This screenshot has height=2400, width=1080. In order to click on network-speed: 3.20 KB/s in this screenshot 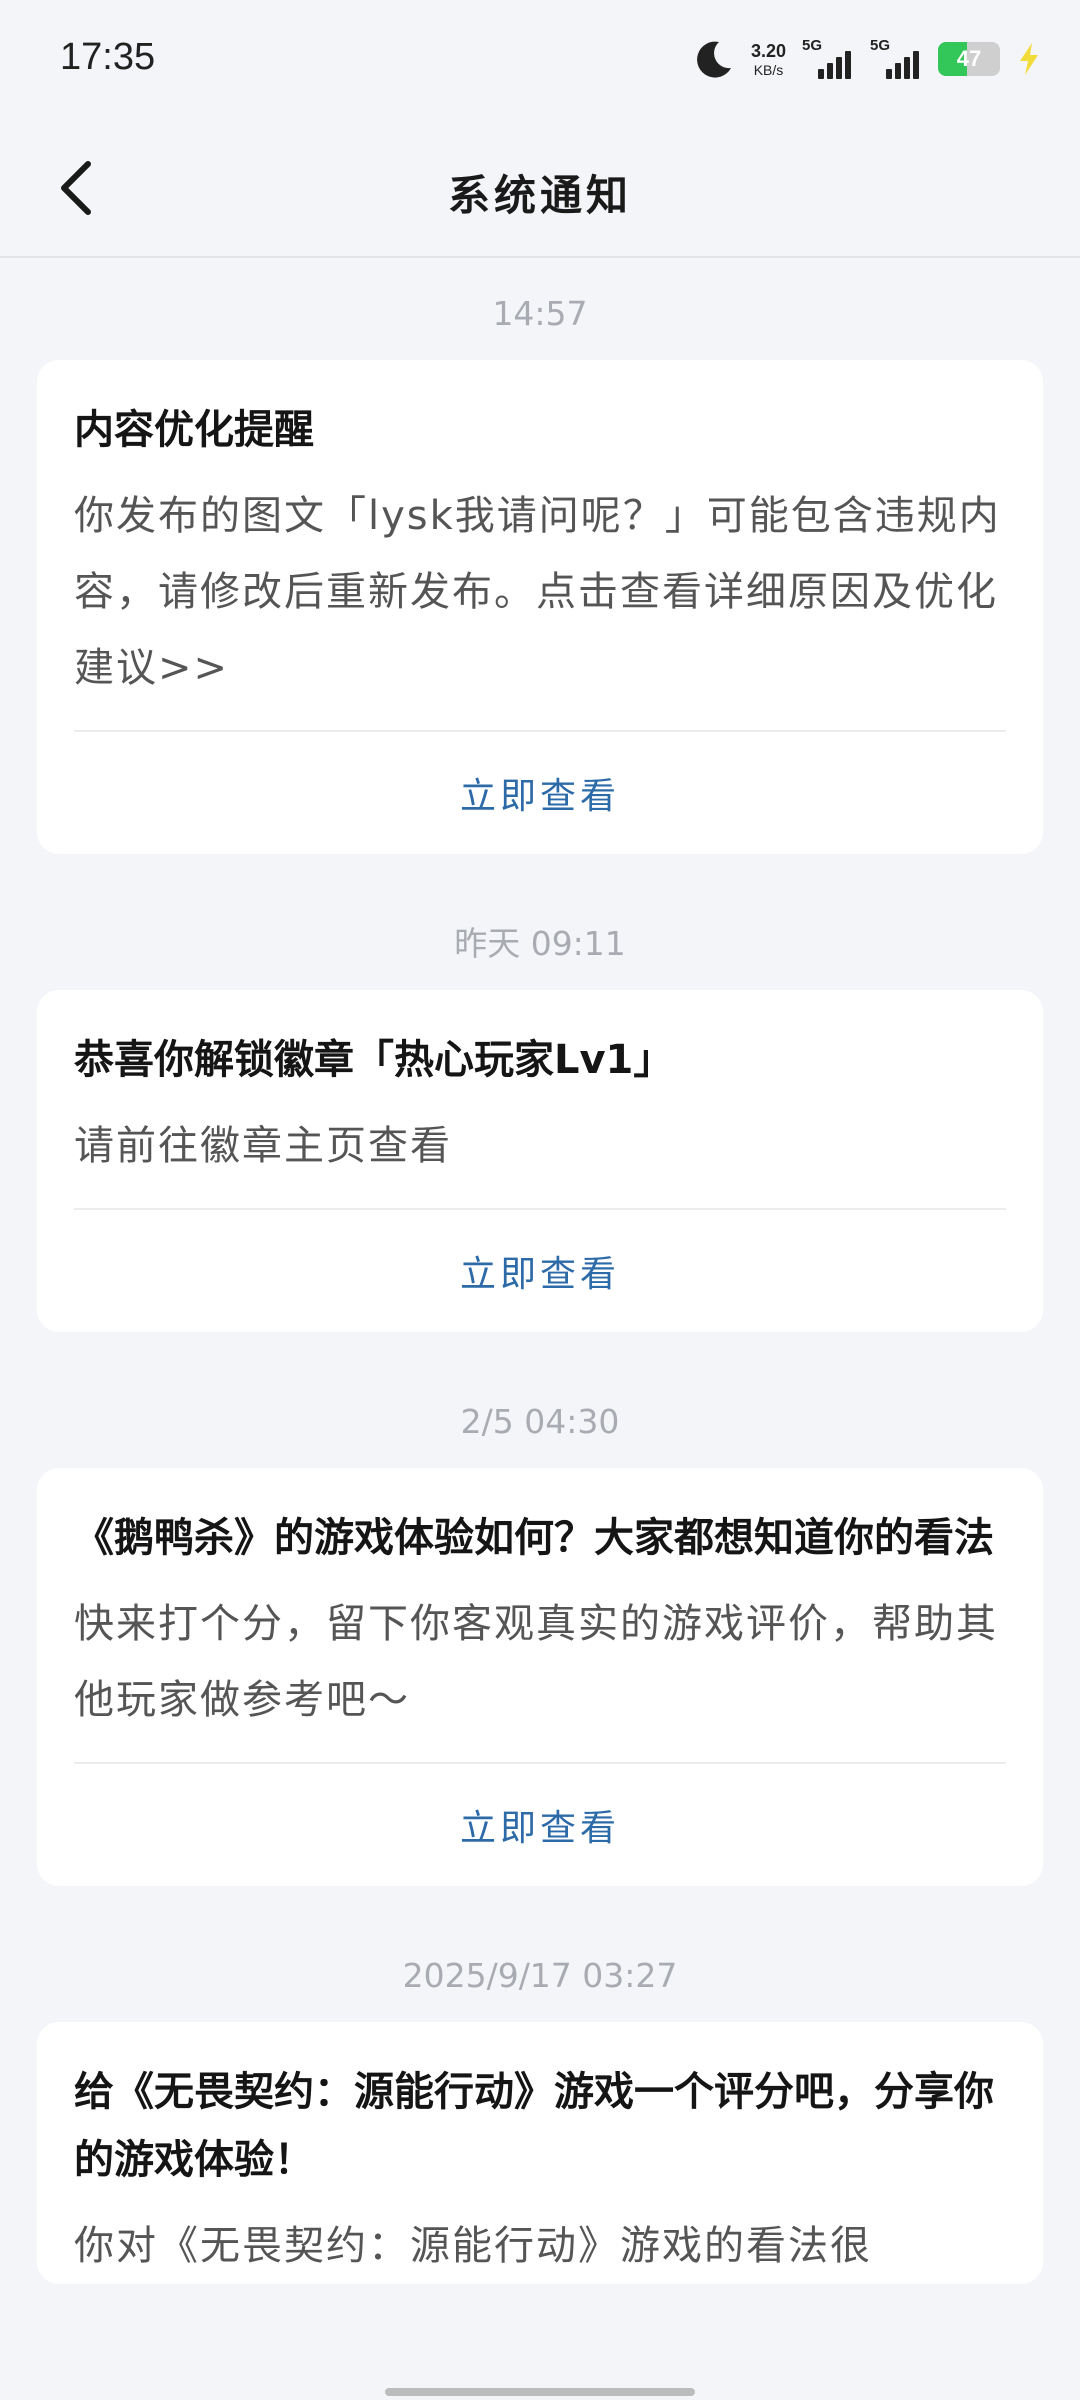, I will do `click(768, 59)`.